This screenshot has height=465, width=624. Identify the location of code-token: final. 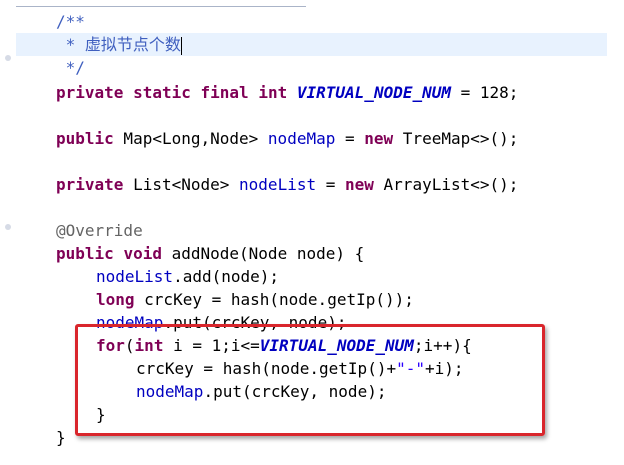
(224, 92).